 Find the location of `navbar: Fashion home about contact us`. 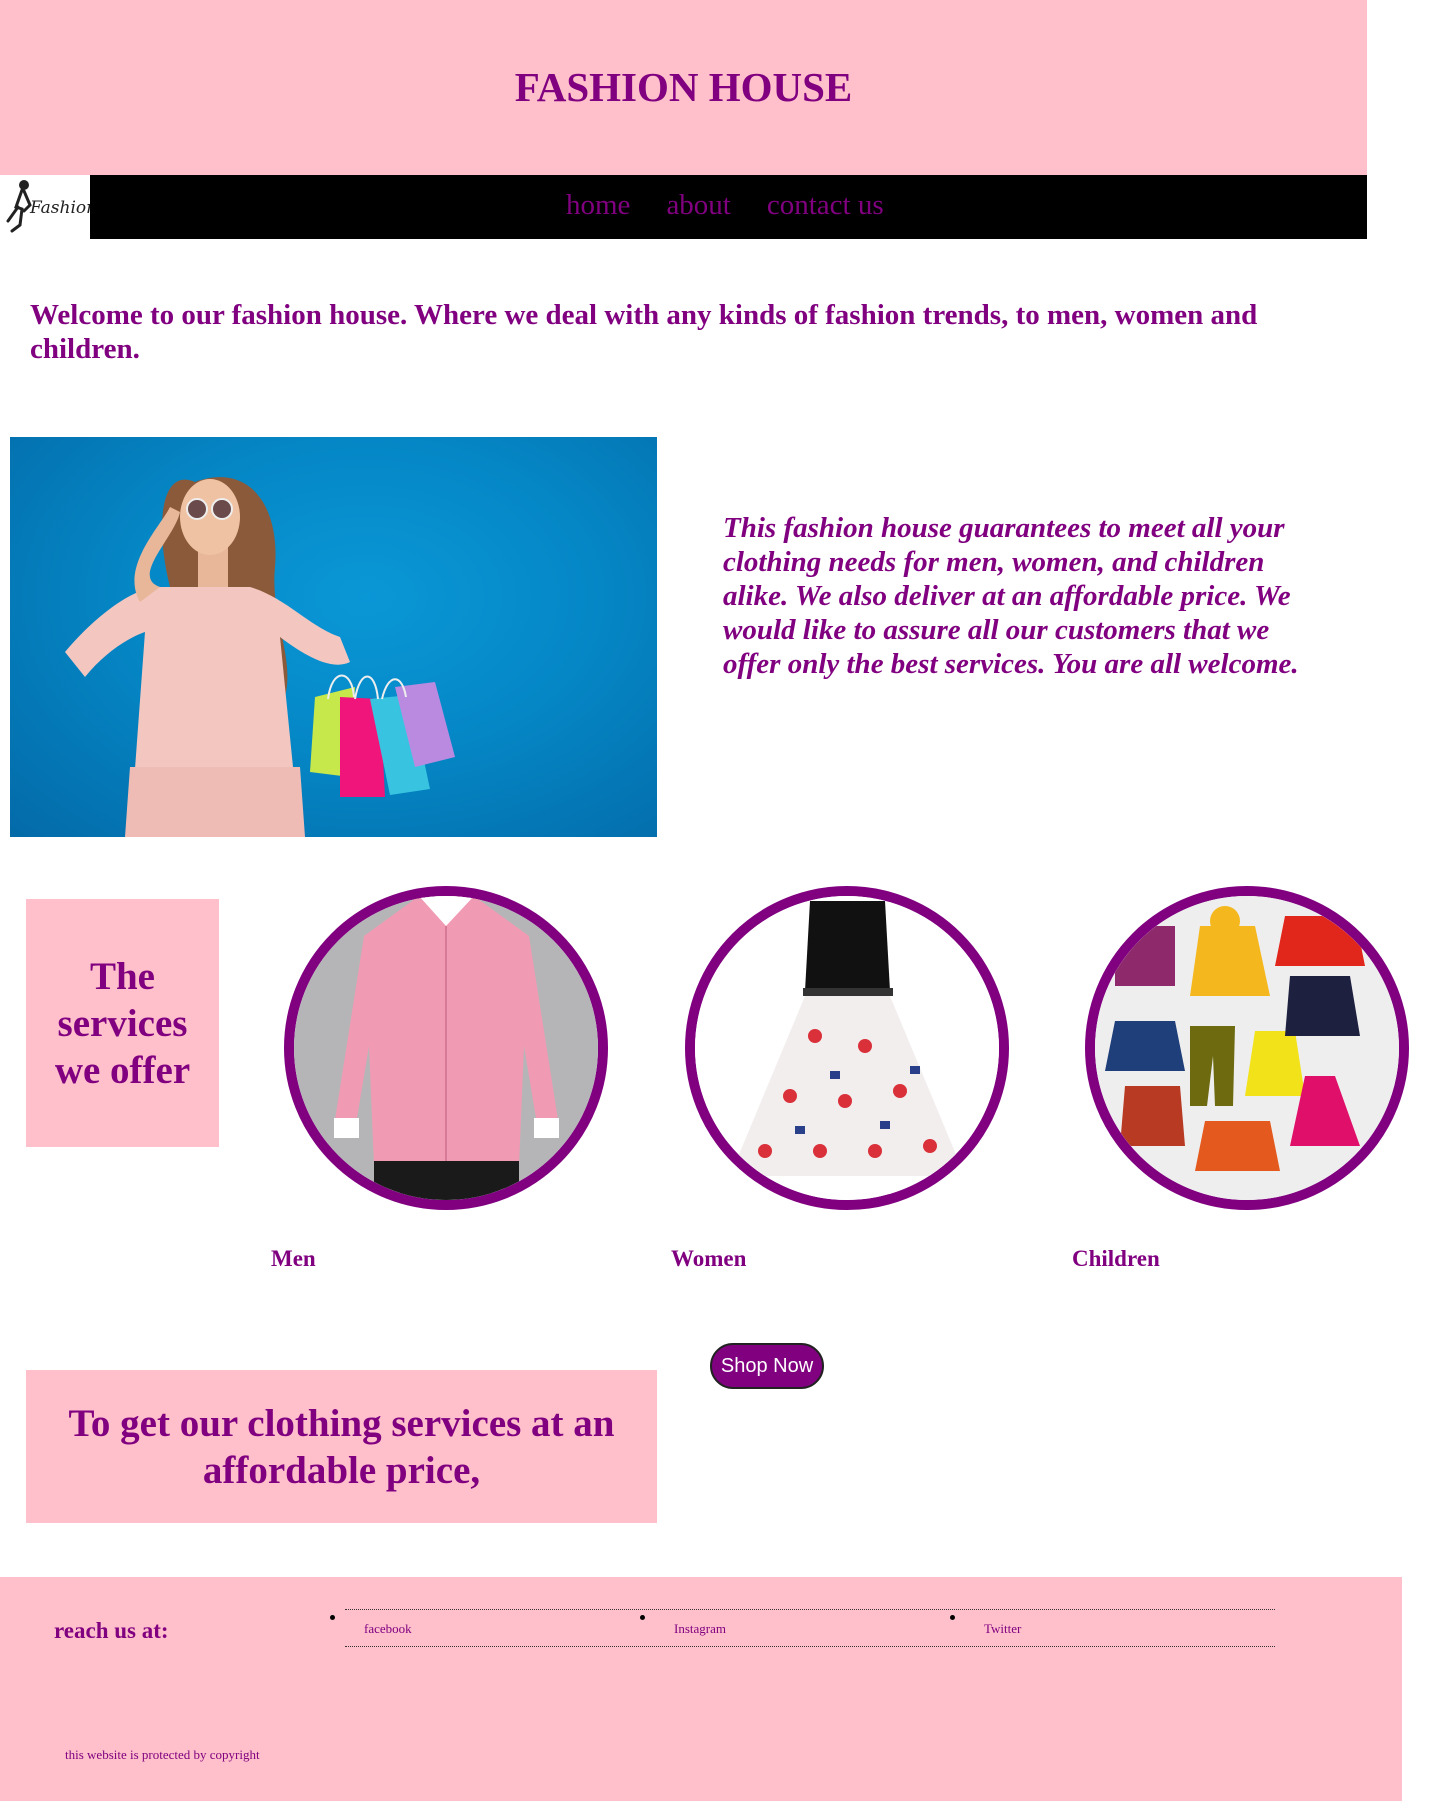

navbar: Fashion home about contact us is located at coordinates (683, 207).